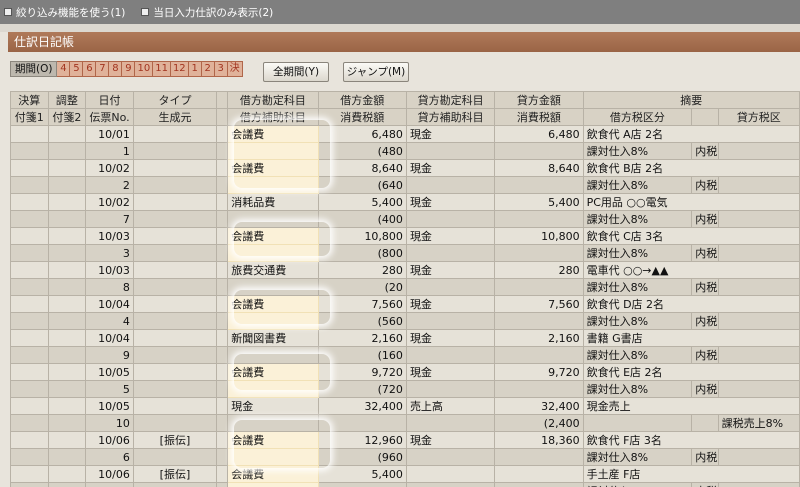 The width and height of the screenshot is (800, 487). Describe the element at coordinates (208, 69) in the screenshot. I see `period-month: 2` at that location.